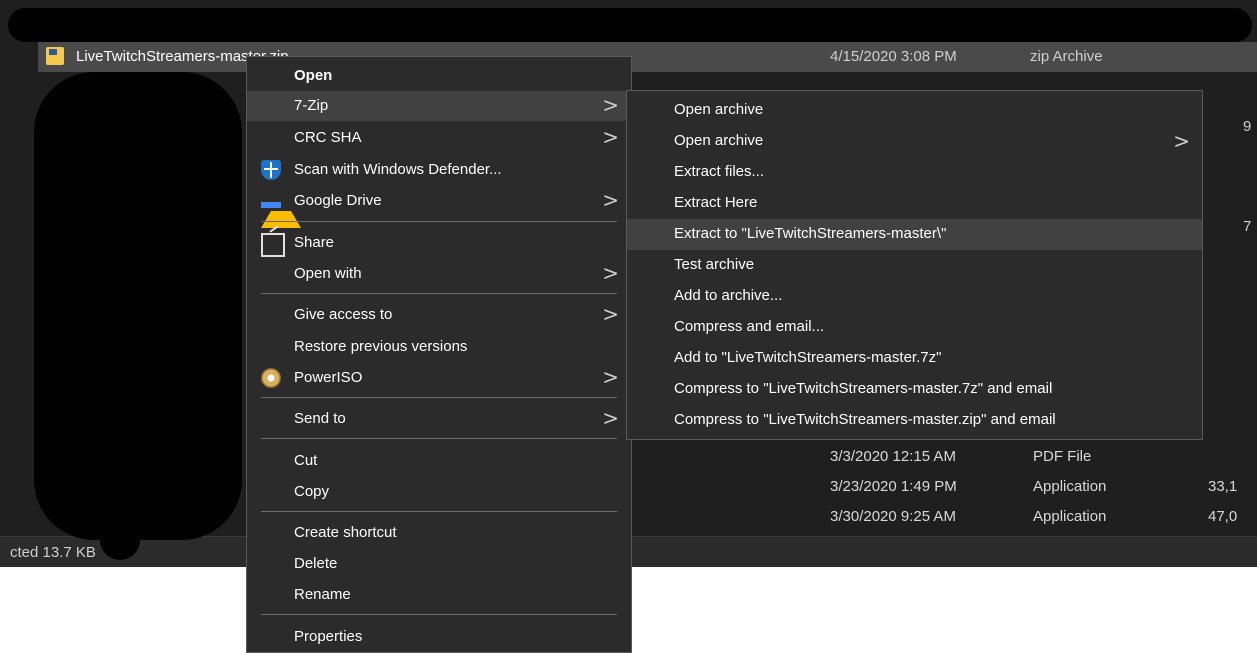 The image size is (1257, 653). Describe the element at coordinates (893, 516) in the screenshot. I see `row-date: 3/30/2020 9:25 AM` at that location.